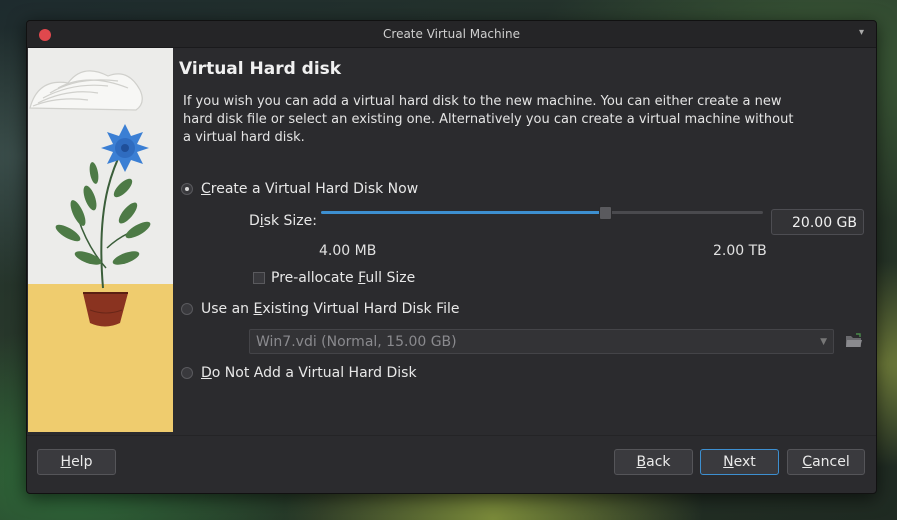 Image resolution: width=897 pixels, height=520 pixels. Describe the element at coordinates (309, 373) in the screenshot. I see `radio-label-do-not-add: Do Not Add a Virtual Hard Disk` at that location.